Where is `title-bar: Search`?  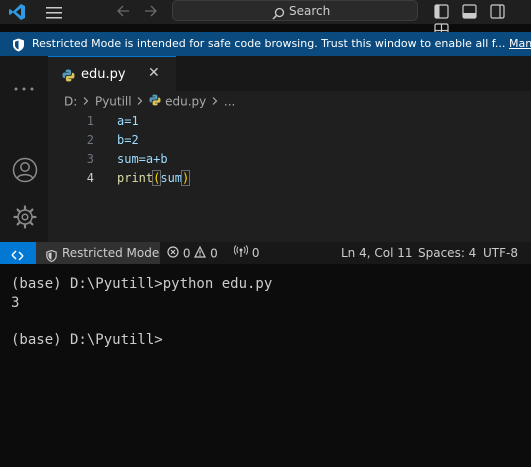
title-bar: Search is located at coordinates (265, 19).